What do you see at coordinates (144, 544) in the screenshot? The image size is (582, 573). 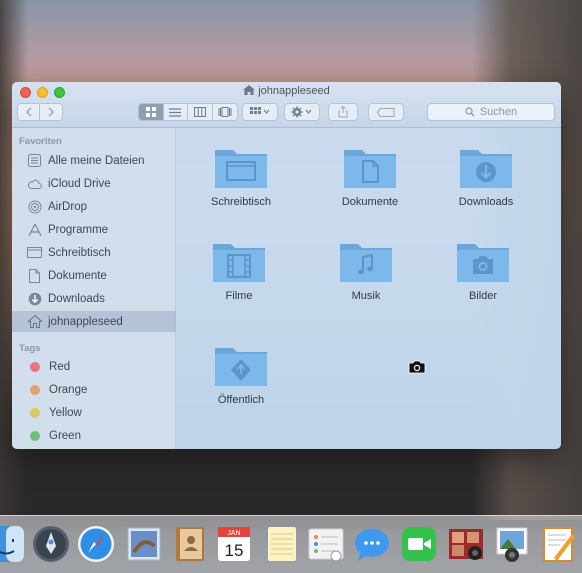 I see `mail-icon` at bounding box center [144, 544].